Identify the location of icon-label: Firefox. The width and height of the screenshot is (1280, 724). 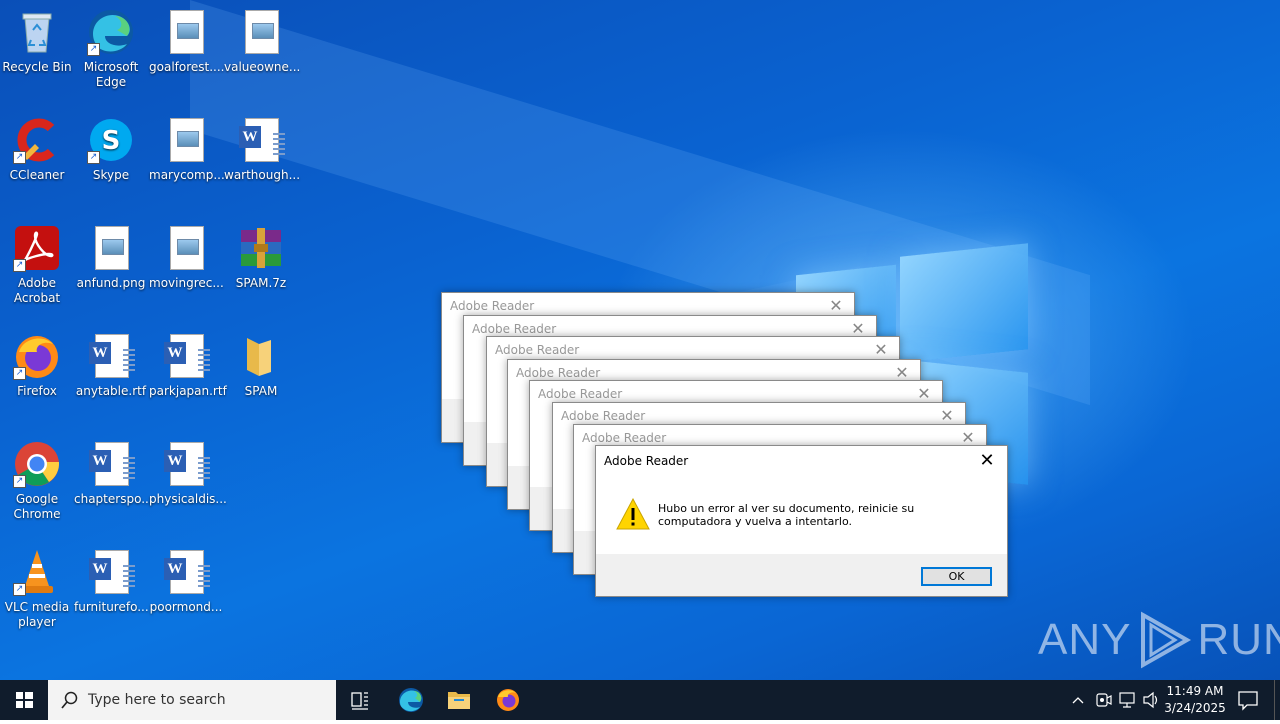
(37, 391).